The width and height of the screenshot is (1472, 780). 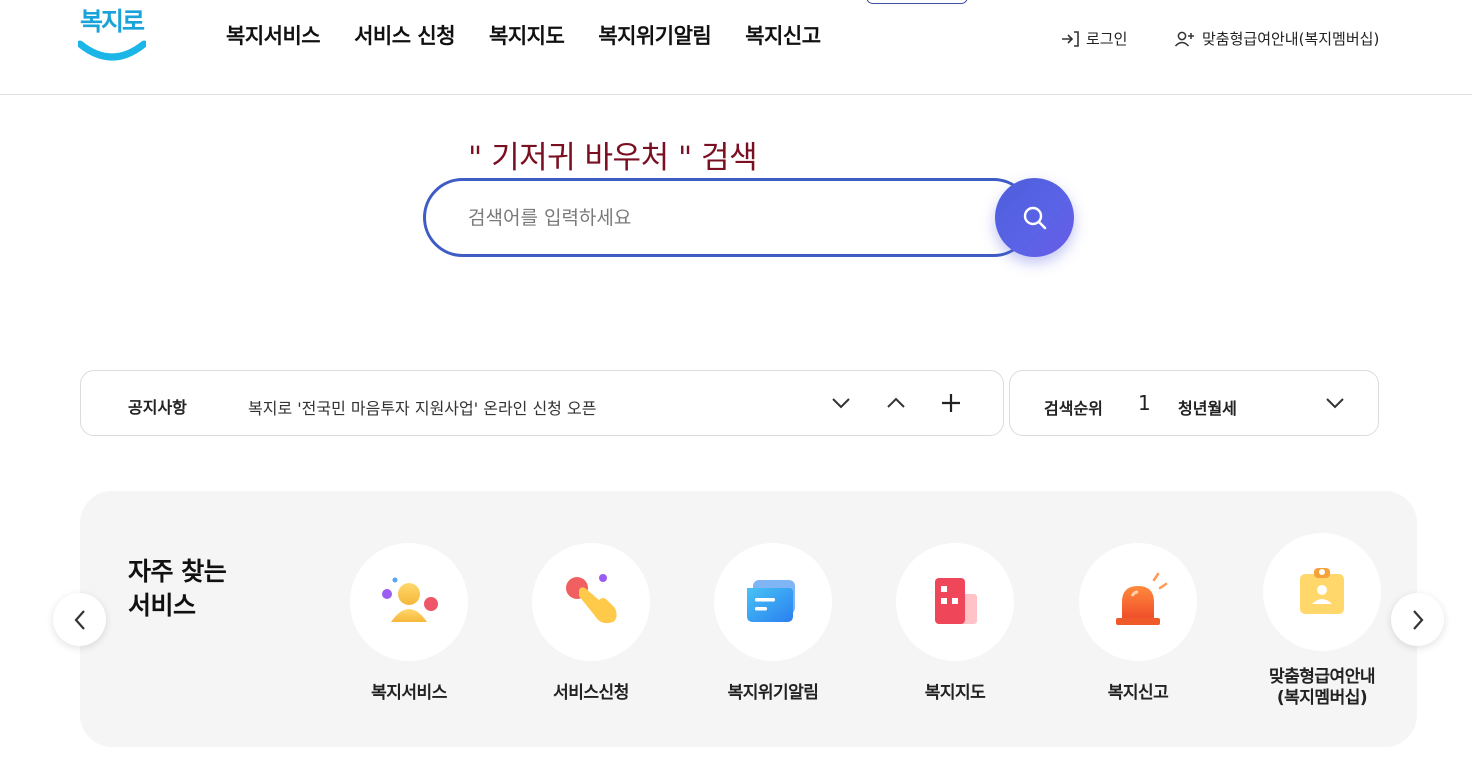 I want to click on service-label: 서비스신청, so click(x=591, y=693).